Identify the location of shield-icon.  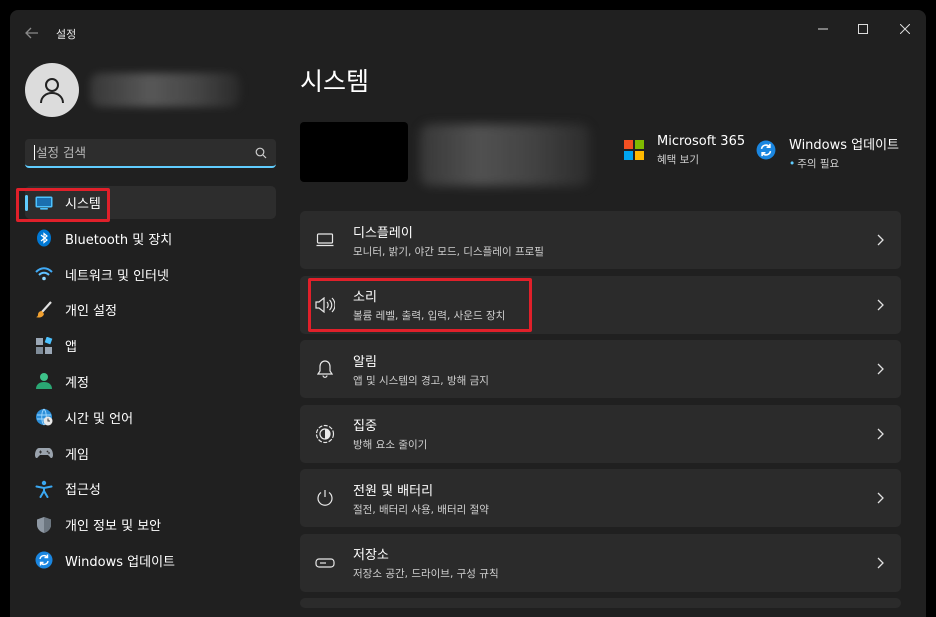
(44, 525).